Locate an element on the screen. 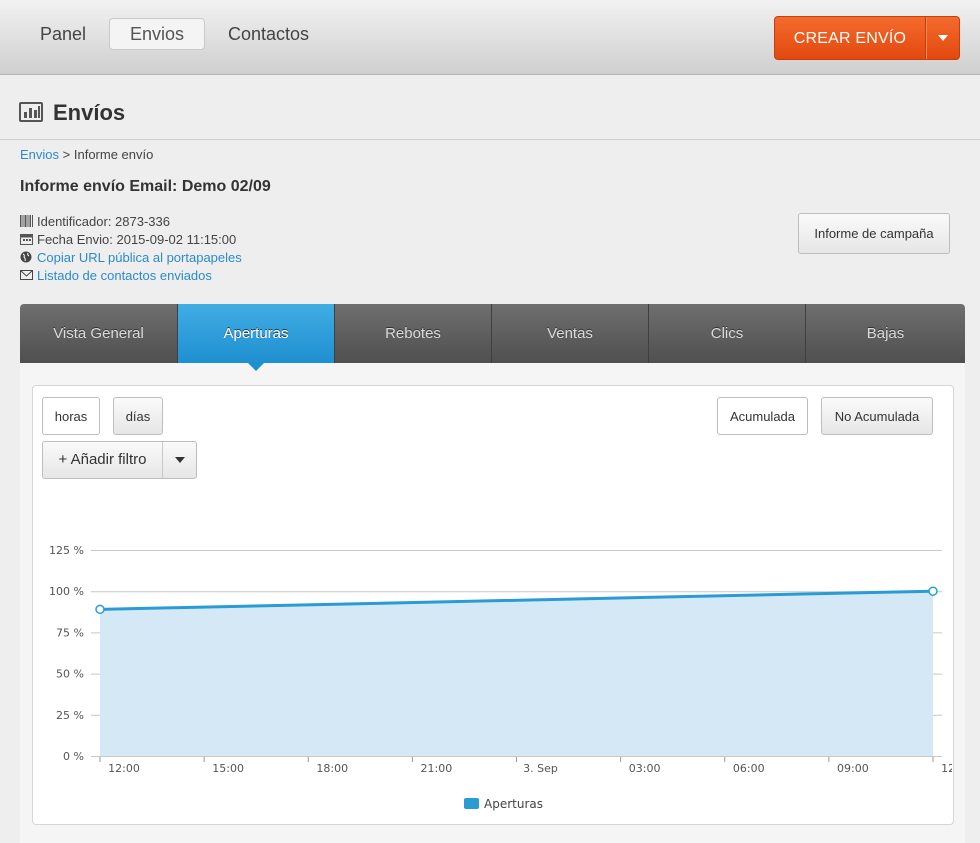 The height and width of the screenshot is (843, 980). tab-ventas: Ventas is located at coordinates (570, 333).